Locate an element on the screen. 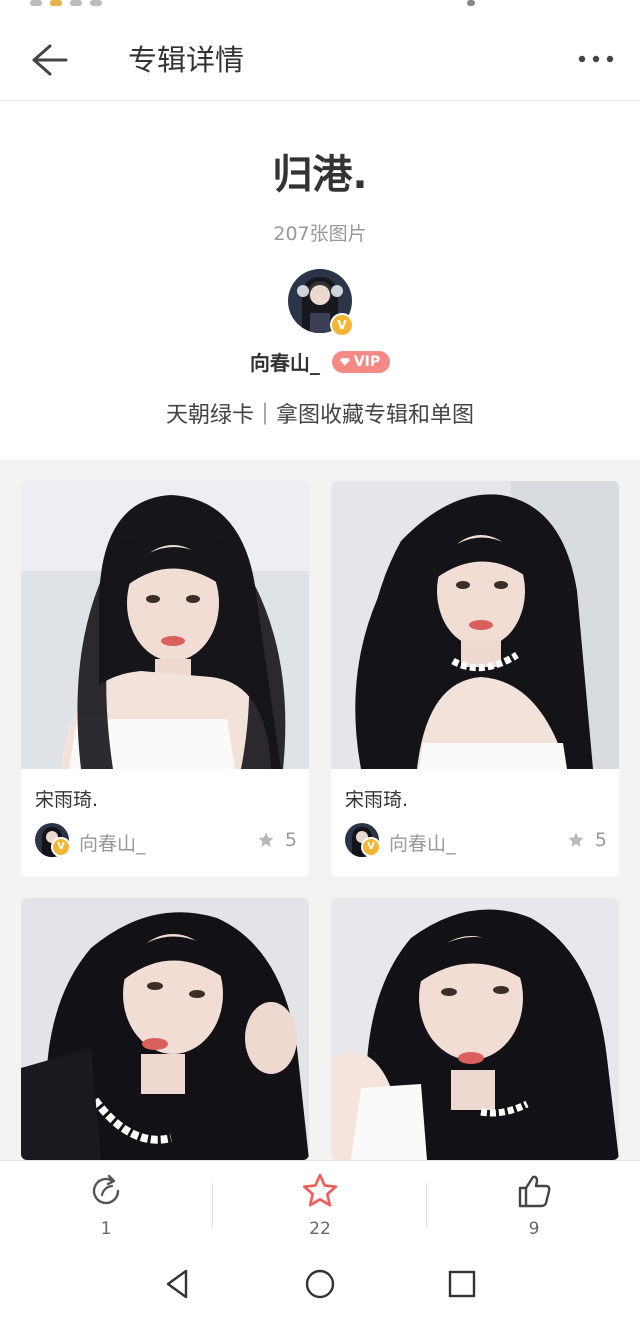  author-line: 向春山_ VIP is located at coordinates (320, 361).